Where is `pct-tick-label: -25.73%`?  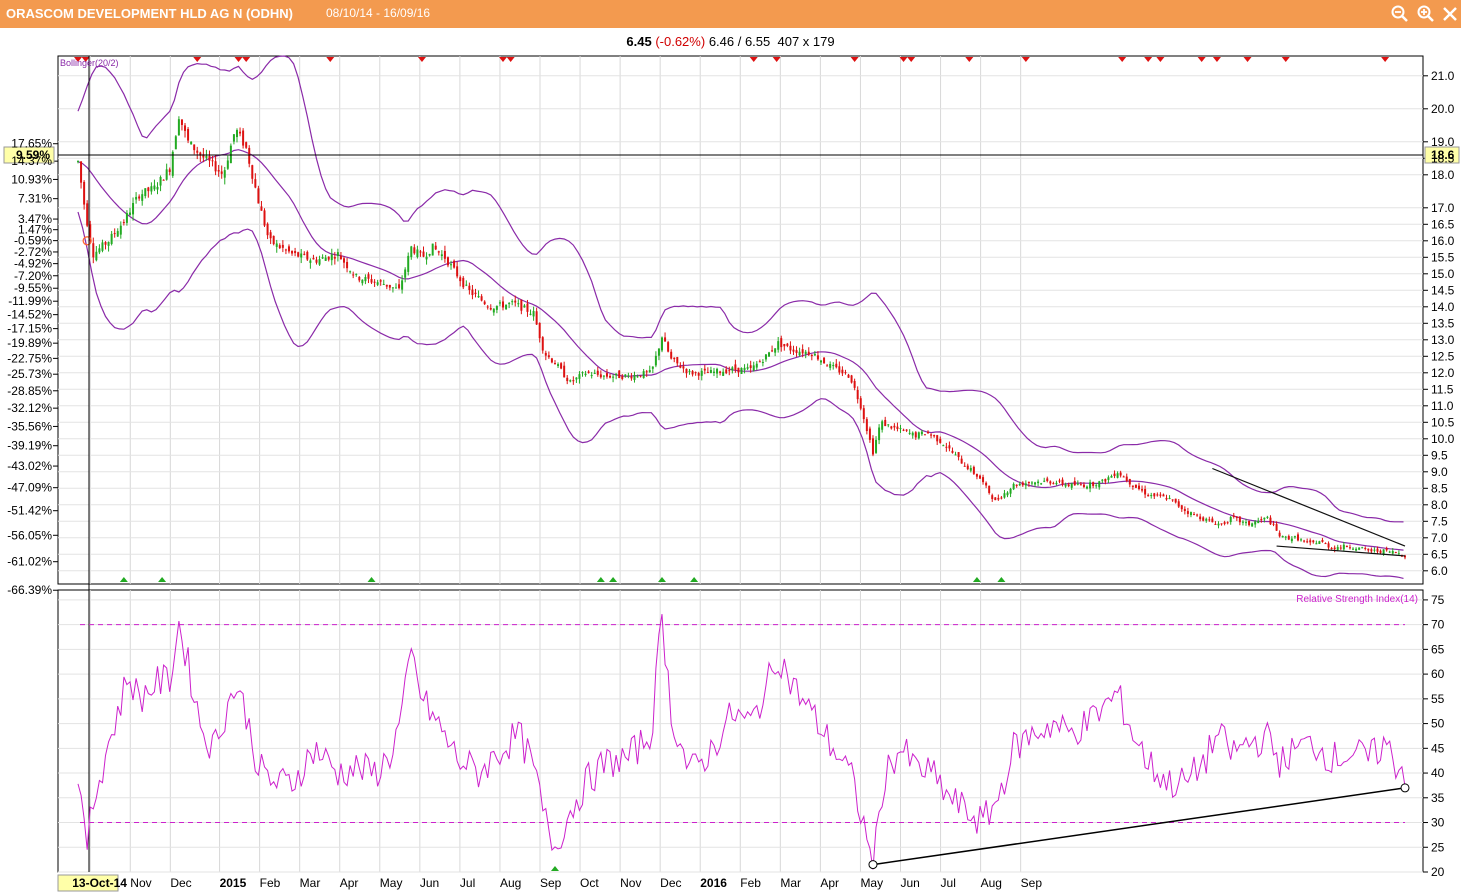
pct-tick-label: -25.73% is located at coordinates (29, 374).